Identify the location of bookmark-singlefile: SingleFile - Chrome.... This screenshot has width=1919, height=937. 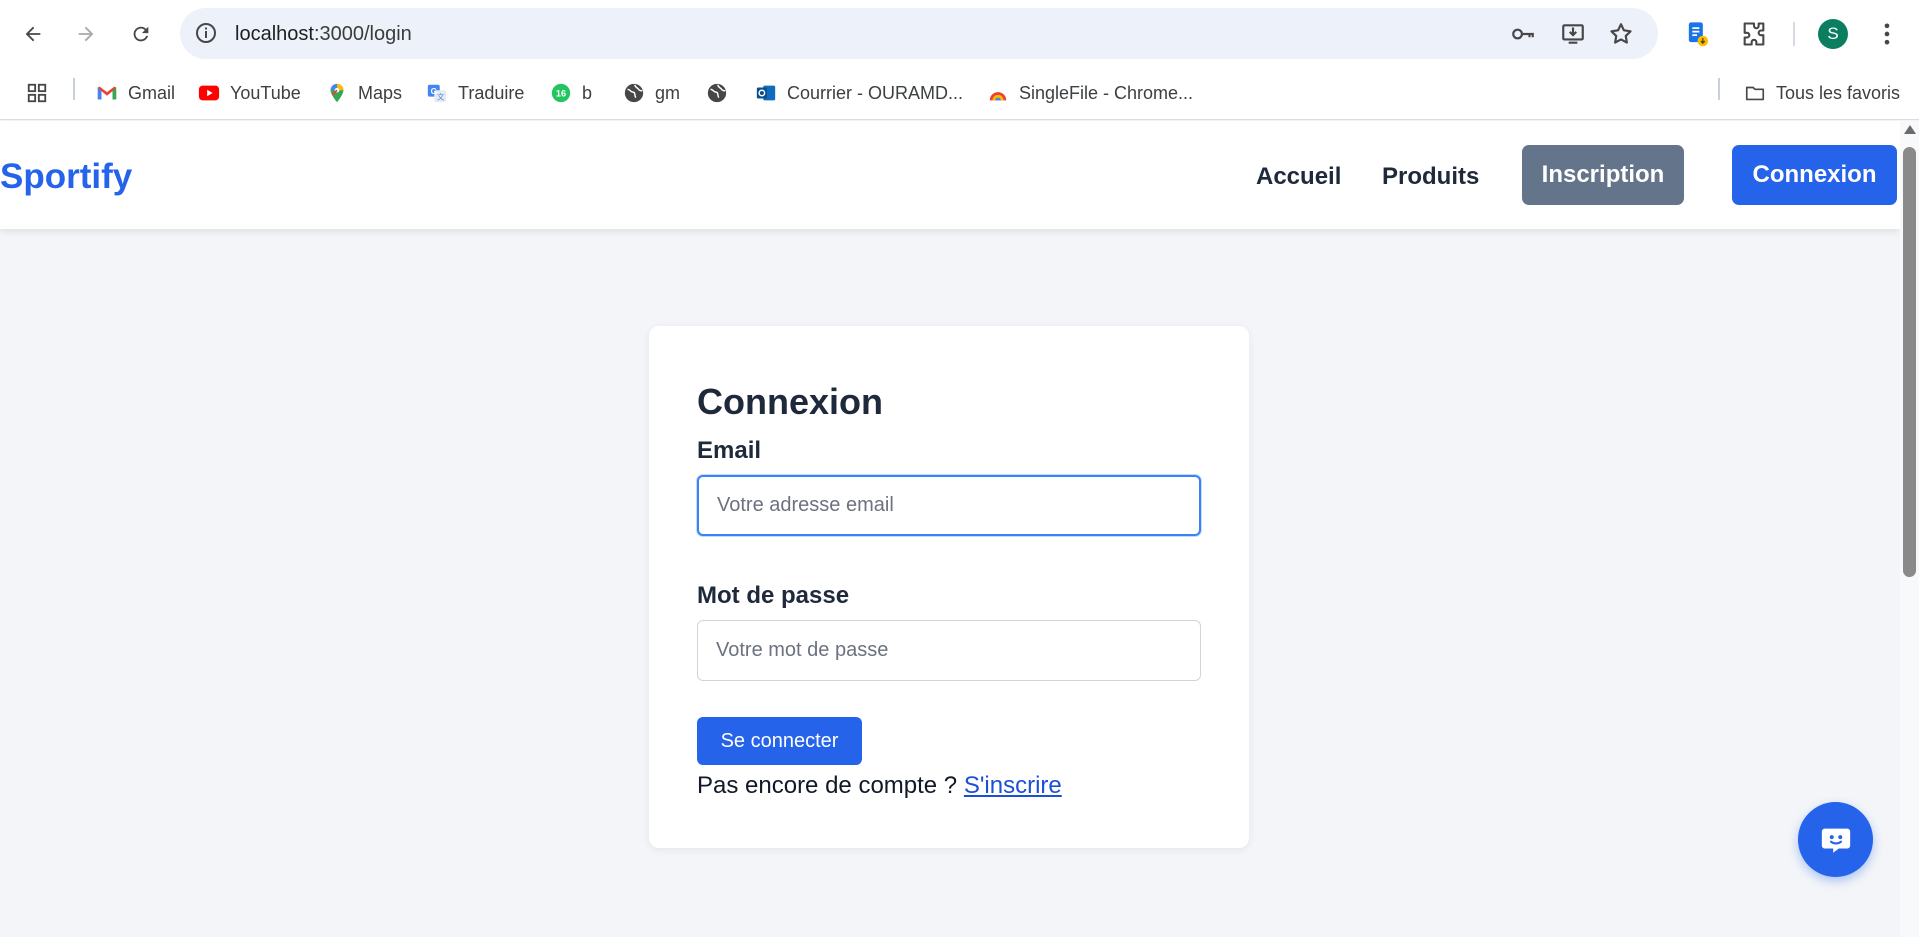
(1090, 93).